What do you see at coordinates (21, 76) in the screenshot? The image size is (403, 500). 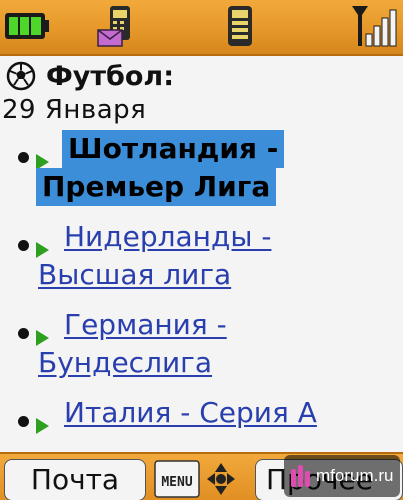 I see `football-icon` at bounding box center [21, 76].